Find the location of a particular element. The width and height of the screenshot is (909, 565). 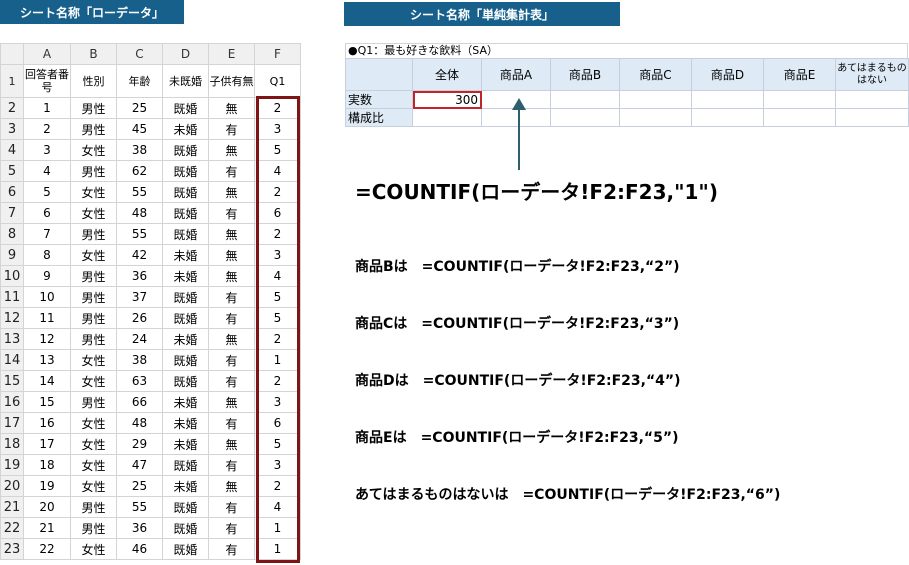

row-number: 12 is located at coordinates (12, 318).